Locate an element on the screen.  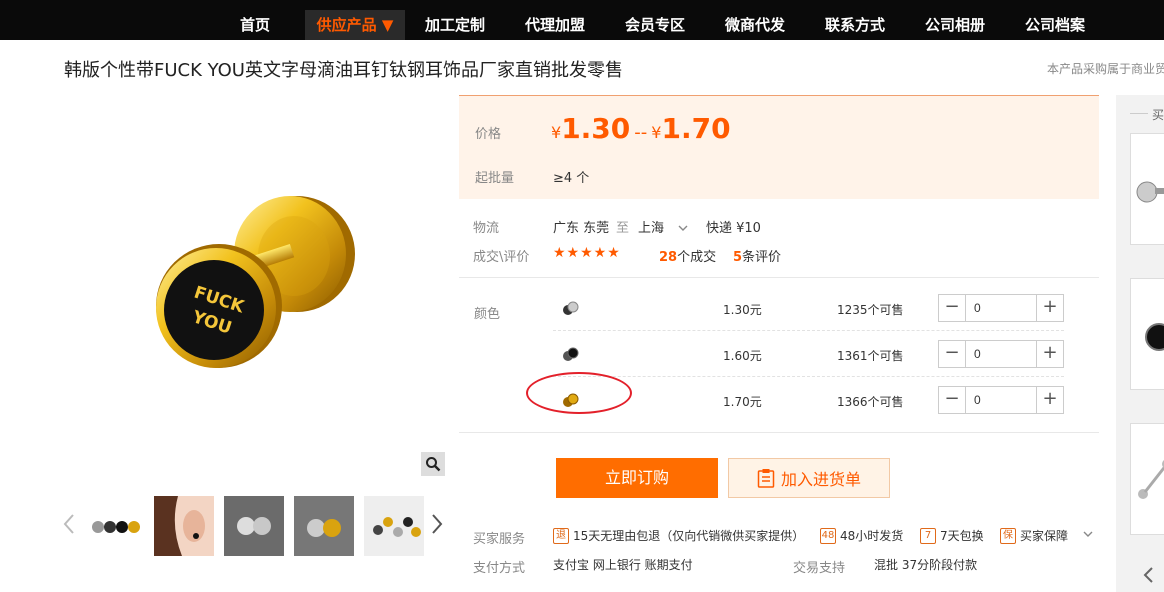
48h-icon: 48 is located at coordinates (828, 535).